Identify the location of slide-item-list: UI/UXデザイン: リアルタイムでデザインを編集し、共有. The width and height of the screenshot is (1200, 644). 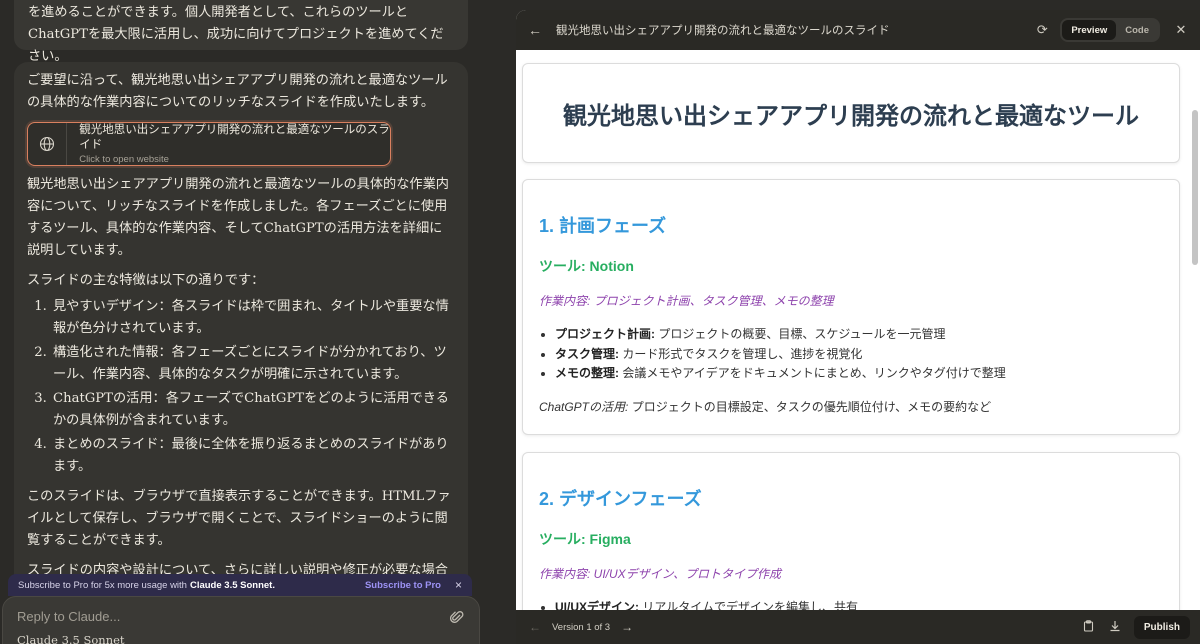
(859, 604).